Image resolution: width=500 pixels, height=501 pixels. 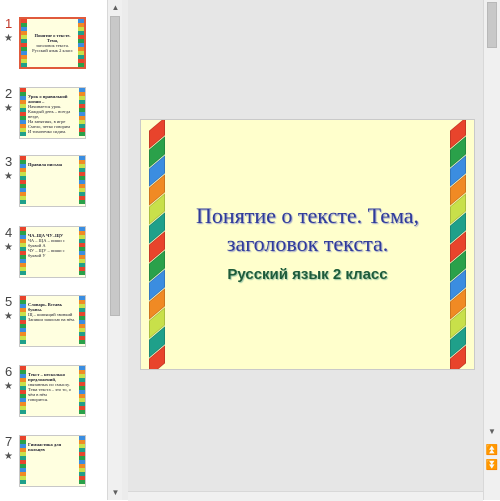 What do you see at coordinates (307, 215) in the screenshot?
I see `slide-title-line-1: Понятие о тексте. Тема,` at bounding box center [307, 215].